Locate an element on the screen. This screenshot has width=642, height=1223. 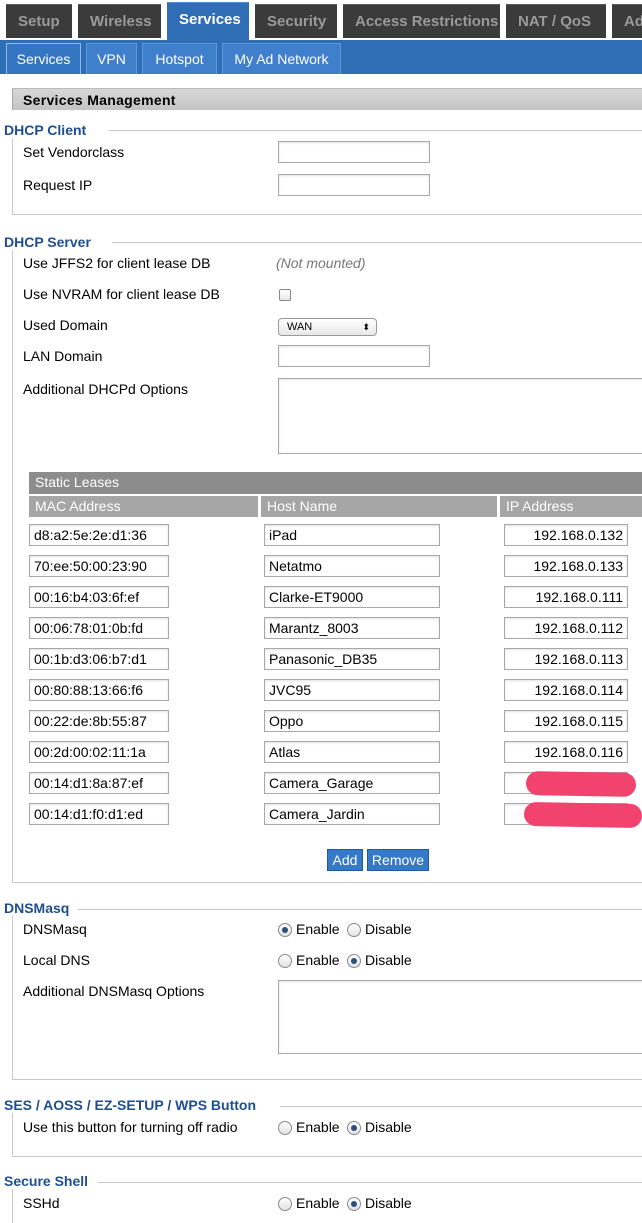
dnsmasq-options-textarea is located at coordinates (460, 1017).